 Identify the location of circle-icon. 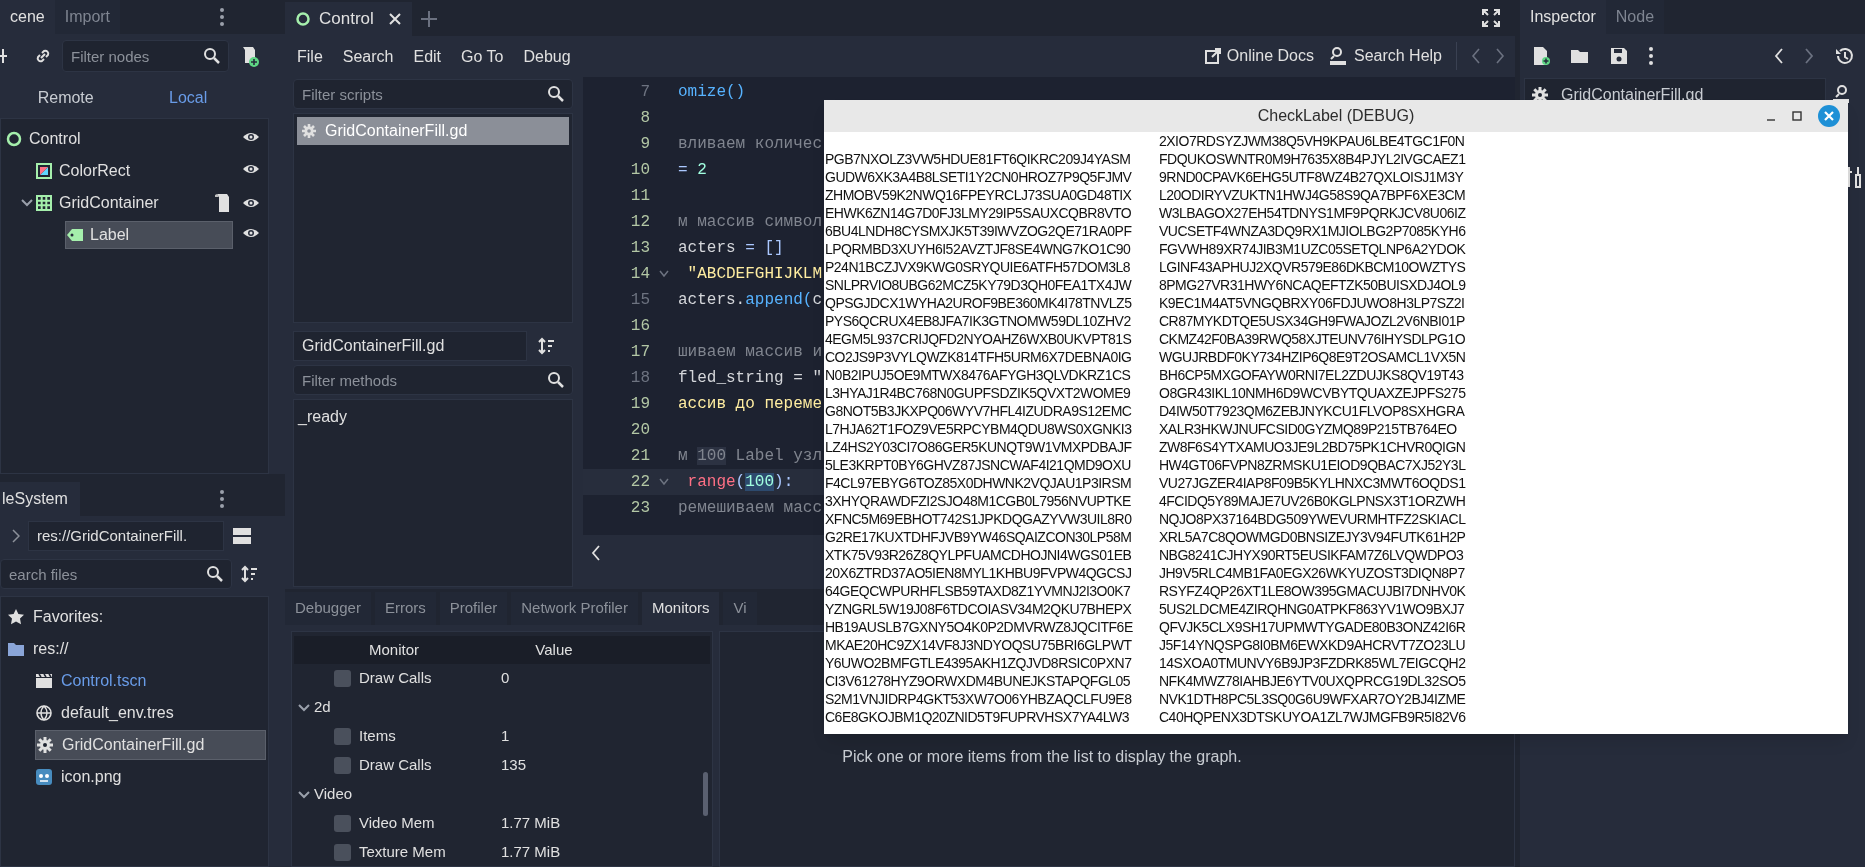
(303, 19).